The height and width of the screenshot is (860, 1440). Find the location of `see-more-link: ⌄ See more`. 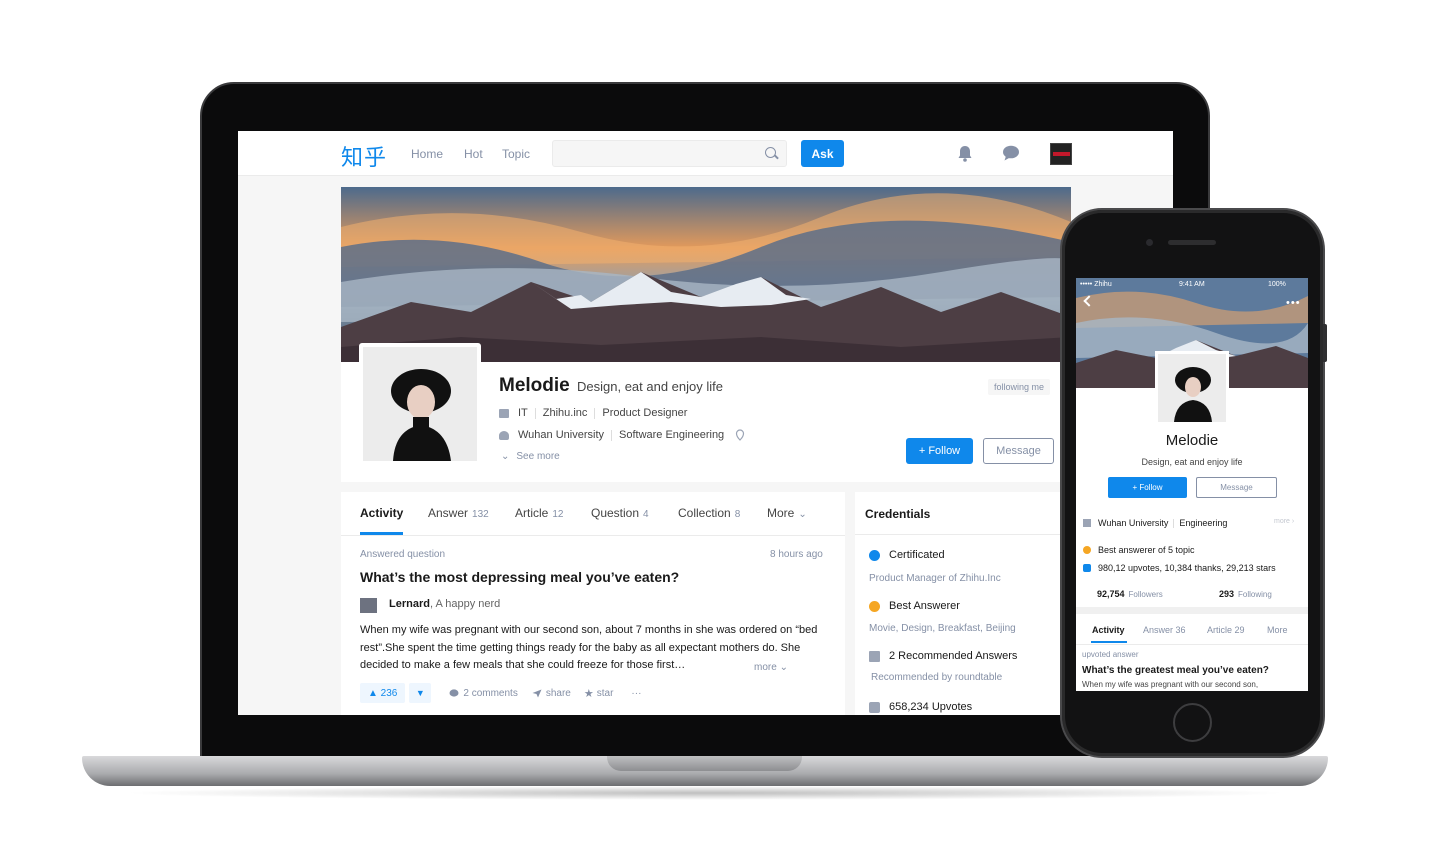

see-more-link: ⌄ See more is located at coordinates (530, 456).